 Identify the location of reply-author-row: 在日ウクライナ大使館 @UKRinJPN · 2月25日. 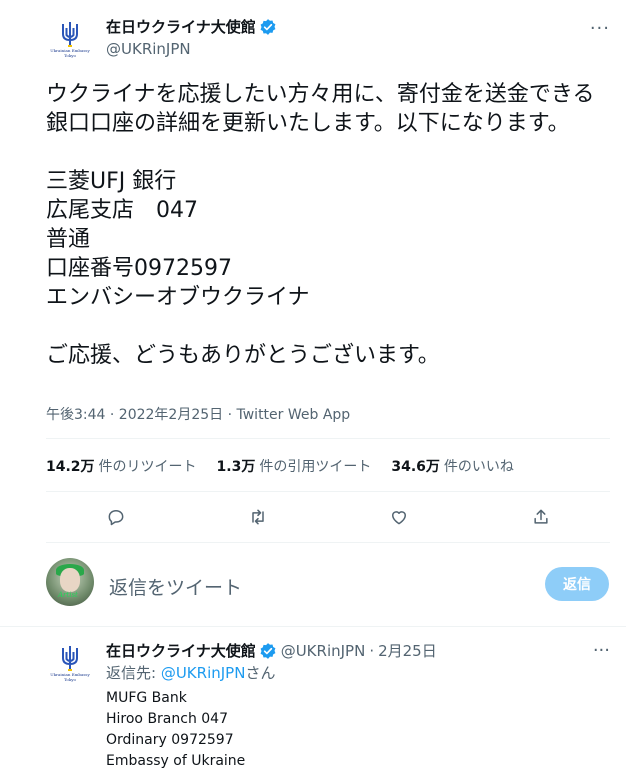
(271, 650).